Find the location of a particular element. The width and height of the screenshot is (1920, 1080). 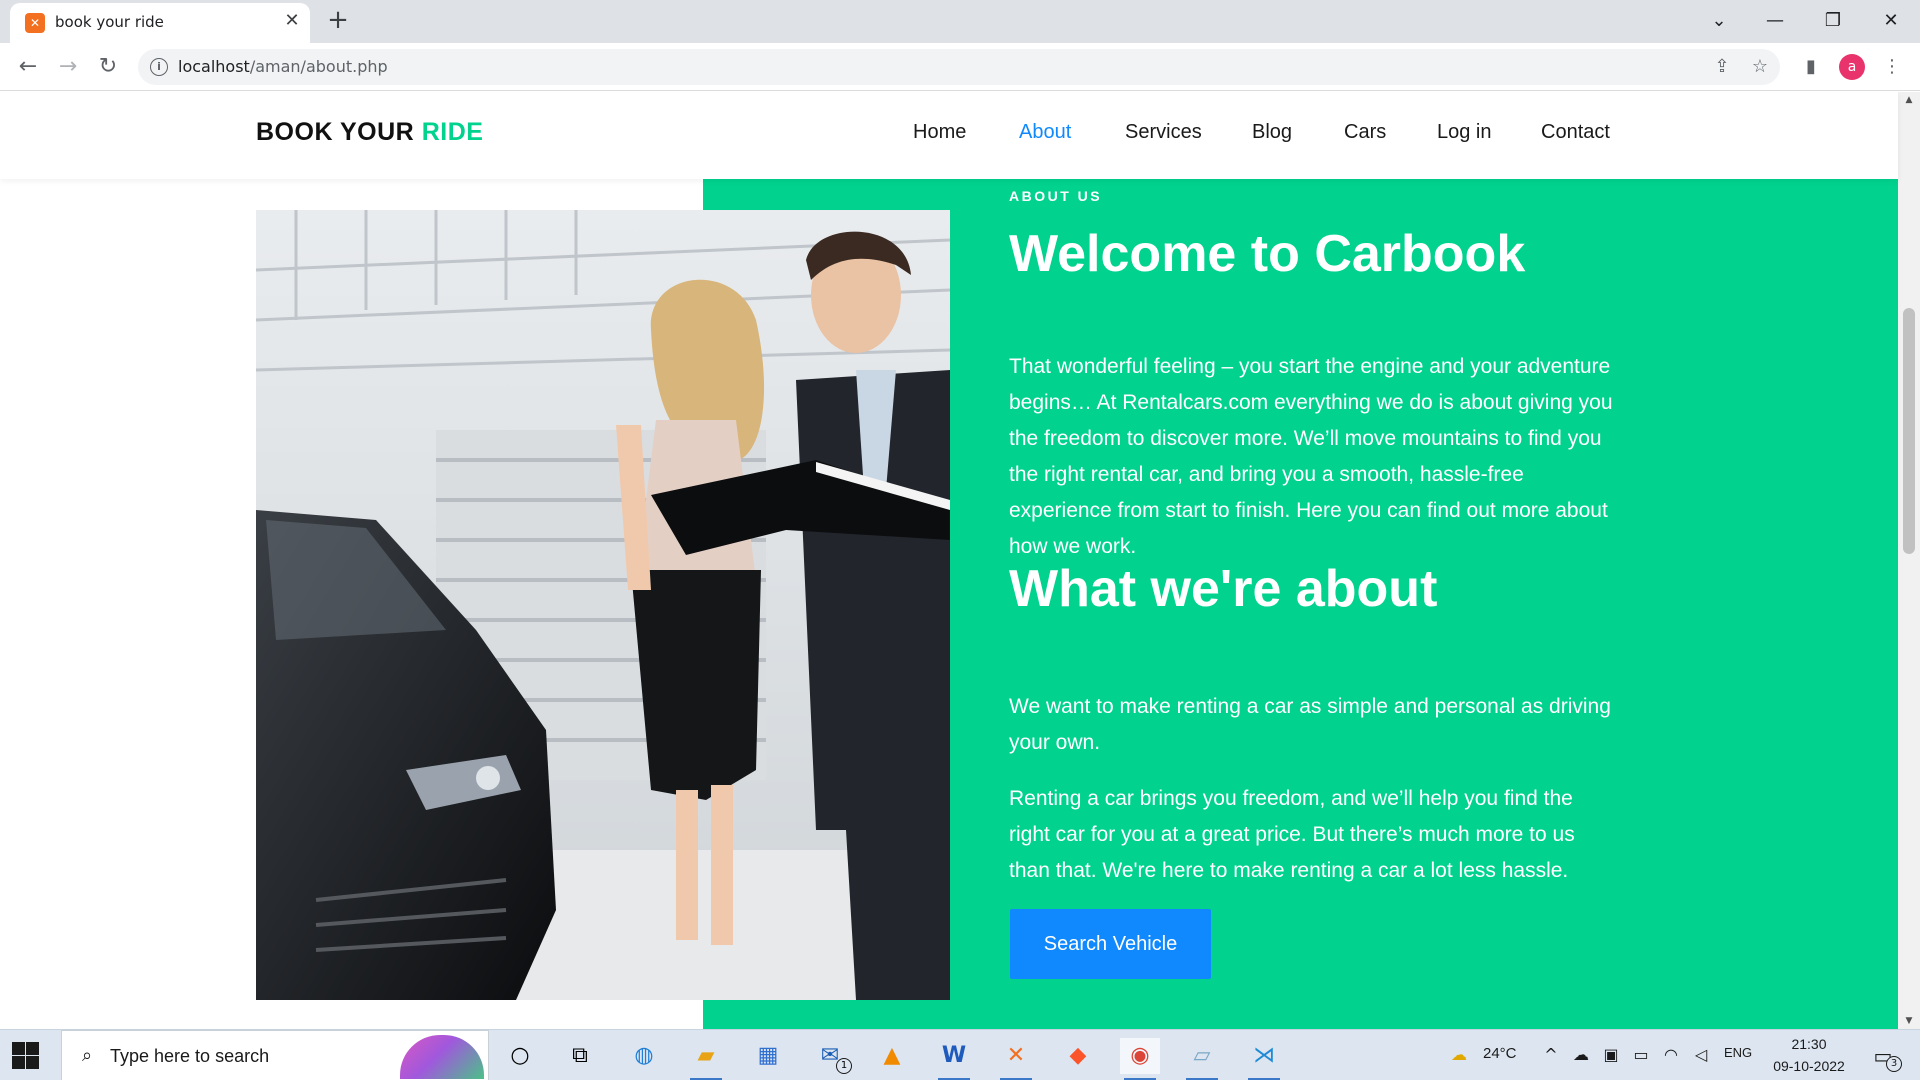

notepad-icon: ▱ is located at coordinates (1202, 1059).